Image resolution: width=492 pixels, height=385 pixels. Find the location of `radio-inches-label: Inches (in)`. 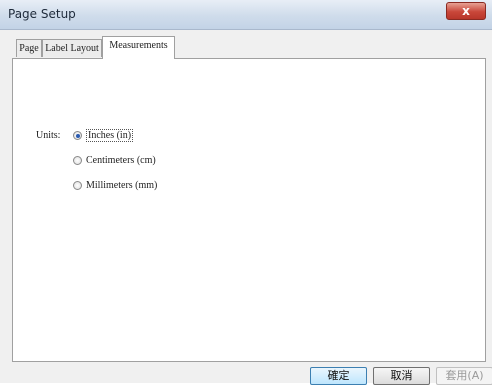

radio-inches-label: Inches (in) is located at coordinates (110, 135).